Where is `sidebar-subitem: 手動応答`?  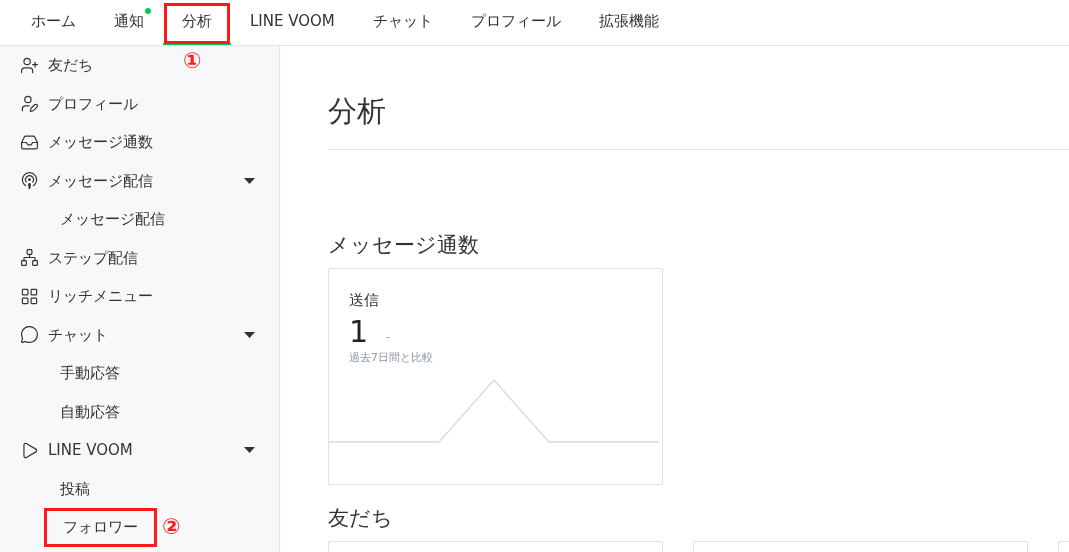
sidebar-subitem: 手動応答 is located at coordinates (90, 373).